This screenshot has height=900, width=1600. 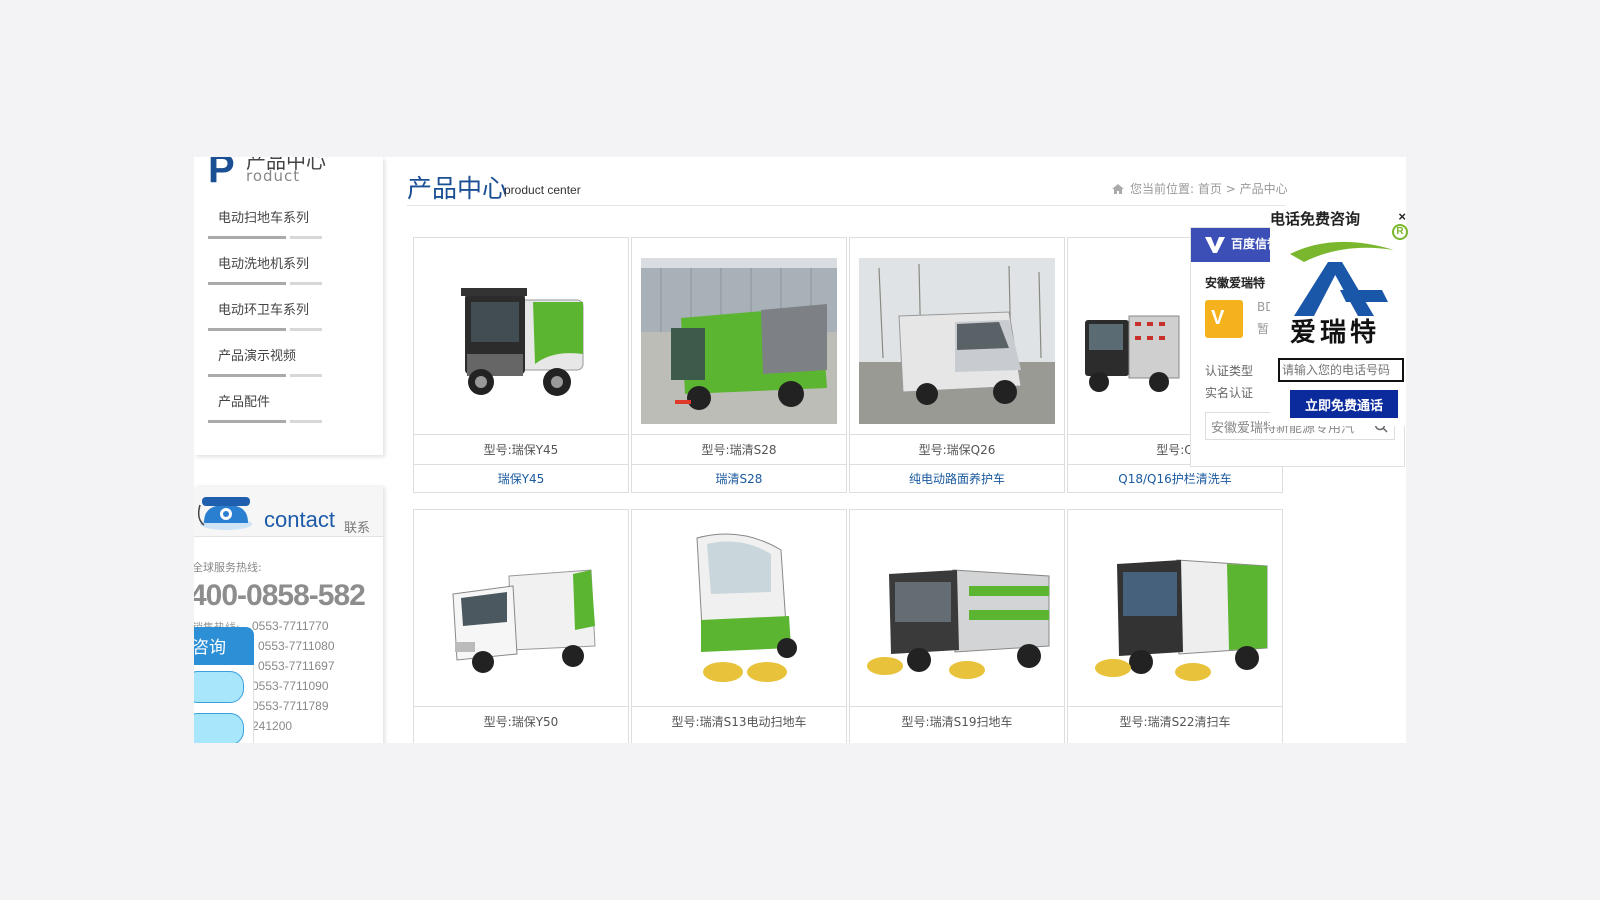 What do you see at coordinates (846, 205) in the screenshot?
I see `header-divider` at bounding box center [846, 205].